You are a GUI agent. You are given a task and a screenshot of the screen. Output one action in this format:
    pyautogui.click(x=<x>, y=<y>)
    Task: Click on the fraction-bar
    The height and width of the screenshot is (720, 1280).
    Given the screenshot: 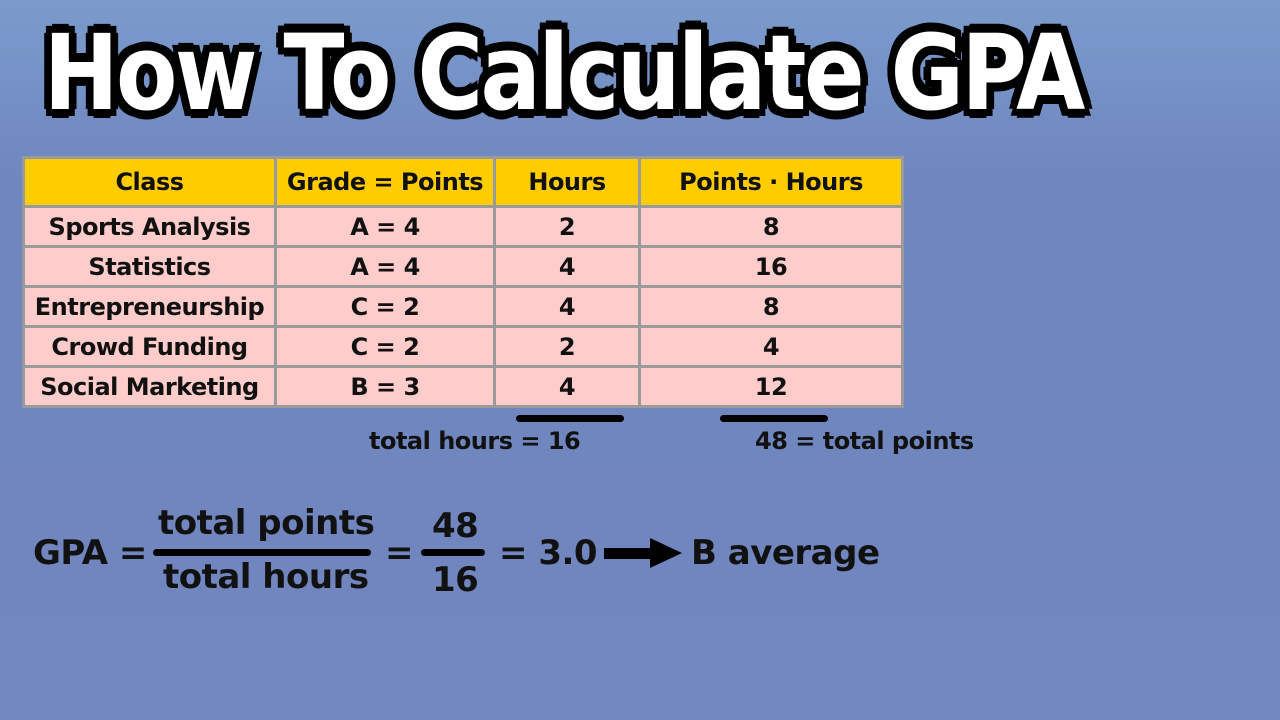 What is the action you would take?
    pyautogui.click(x=262, y=552)
    